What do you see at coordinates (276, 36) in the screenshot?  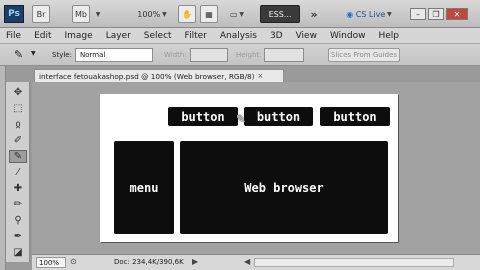 I see `menu-3d: 3D` at bounding box center [276, 36].